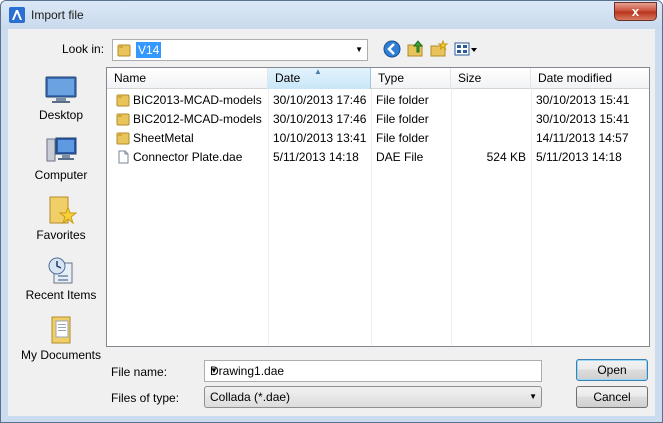  Describe the element at coordinates (373, 397) in the screenshot. I see `files-of-type-select: Collada (*.dae) ▼` at that location.